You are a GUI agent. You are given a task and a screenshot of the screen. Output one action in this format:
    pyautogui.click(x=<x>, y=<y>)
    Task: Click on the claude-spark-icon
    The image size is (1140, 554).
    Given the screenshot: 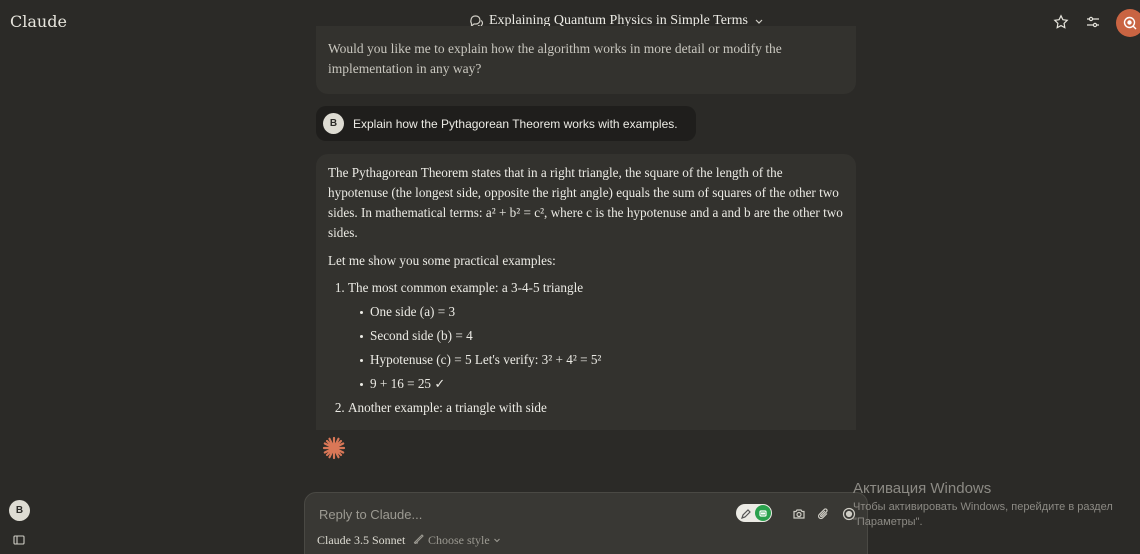 What is the action you would take?
    pyautogui.click(x=334, y=450)
    